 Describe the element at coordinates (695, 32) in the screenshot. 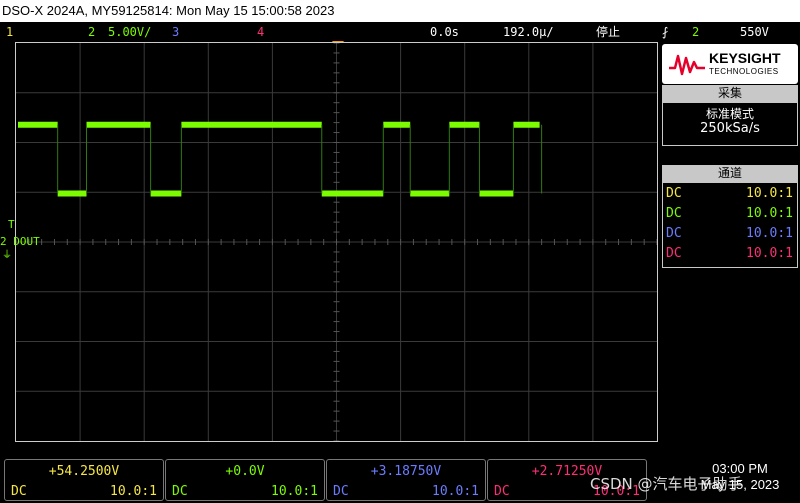

I see `trigger-channel: 2` at that location.